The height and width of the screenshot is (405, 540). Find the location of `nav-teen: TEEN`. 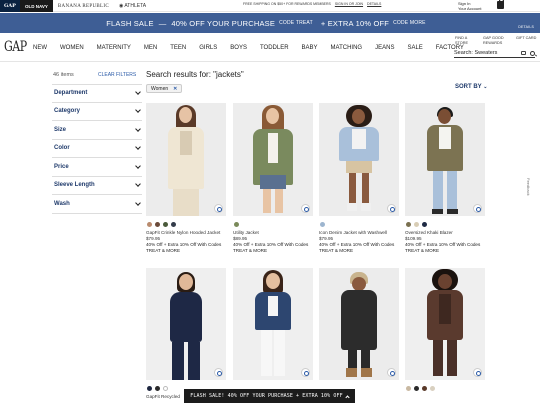

nav-teen: TEEN is located at coordinates (178, 48).